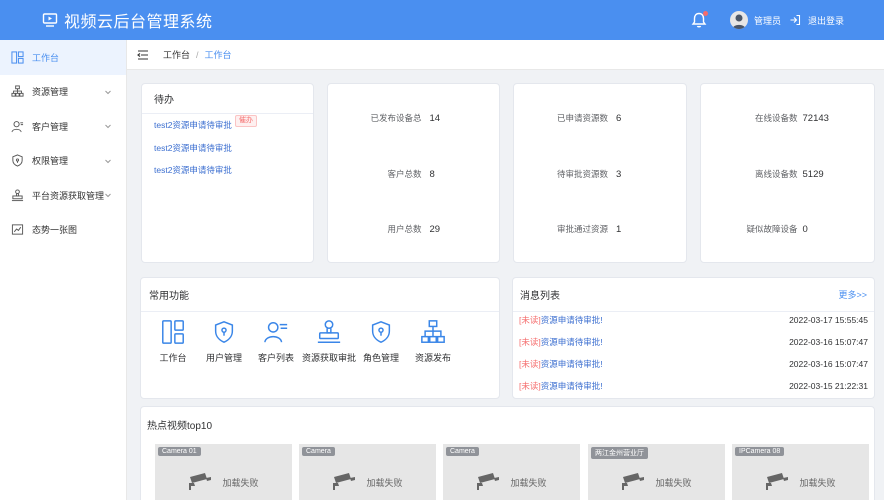 The width and height of the screenshot is (884, 500). Describe the element at coordinates (329, 341) in the screenshot. I see `func-resource-approval: 资源获取审批` at that location.